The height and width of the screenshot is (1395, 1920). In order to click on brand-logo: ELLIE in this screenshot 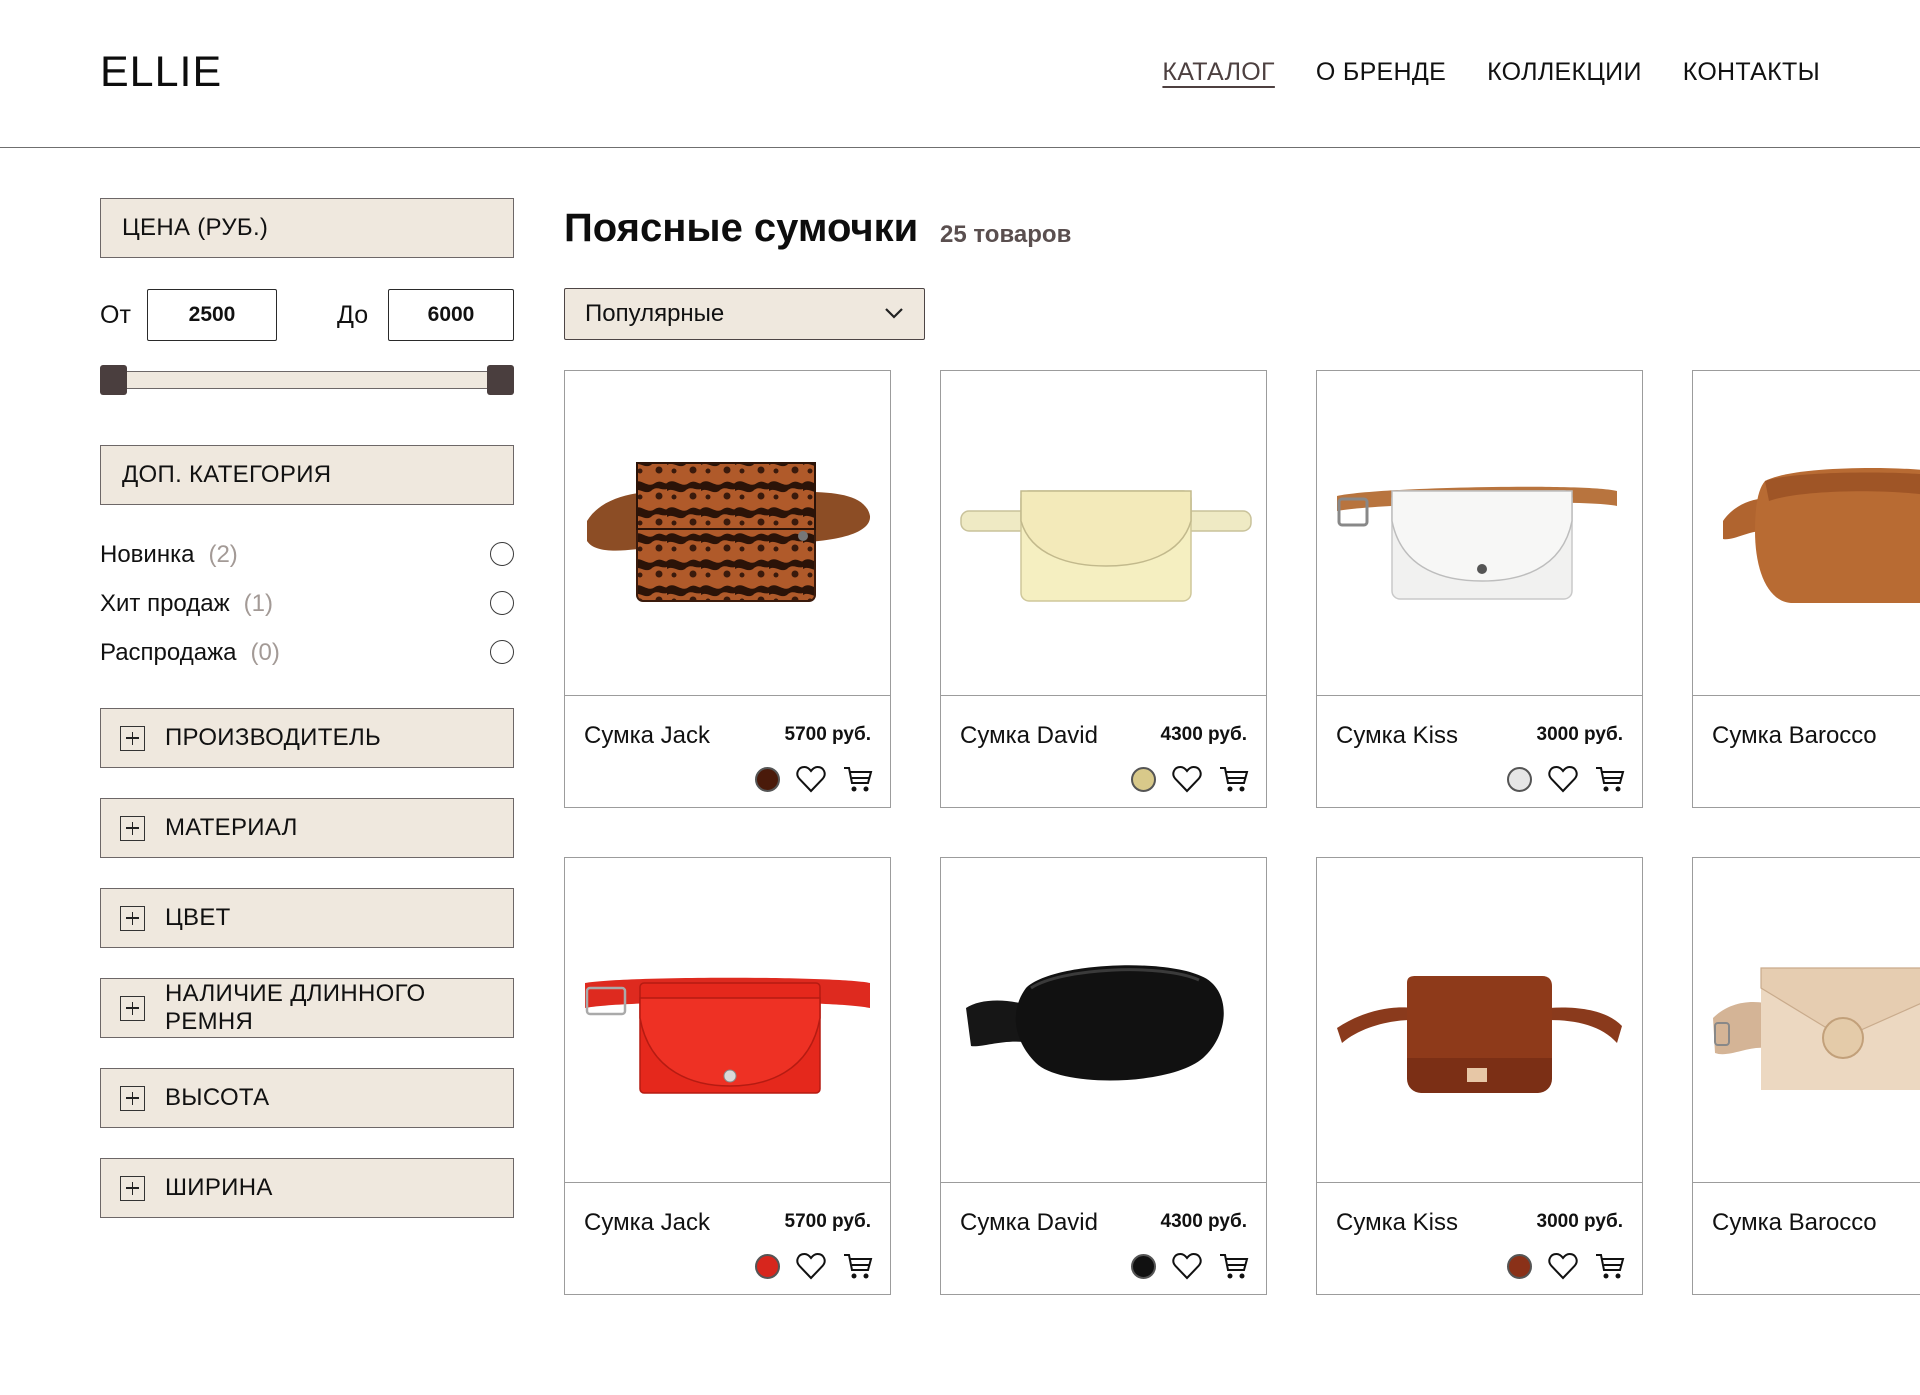, I will do `click(161, 72)`.